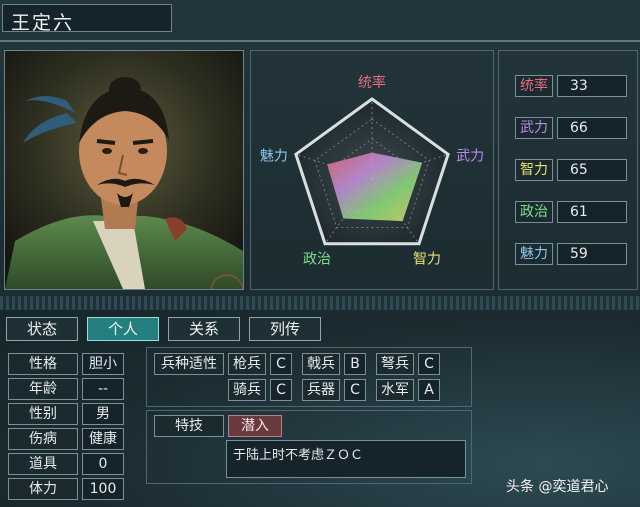  What do you see at coordinates (395, 390) in the screenshot?
I see `troop-name: 水军` at bounding box center [395, 390].